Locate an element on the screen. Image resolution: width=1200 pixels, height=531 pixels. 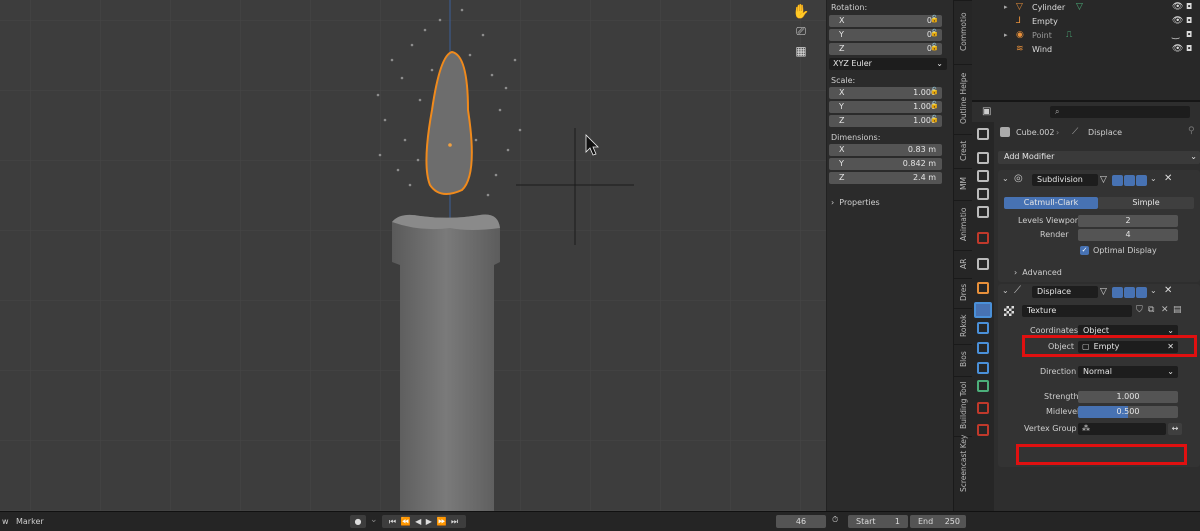
tab-blos: Blos is located at coordinates (963, 359).